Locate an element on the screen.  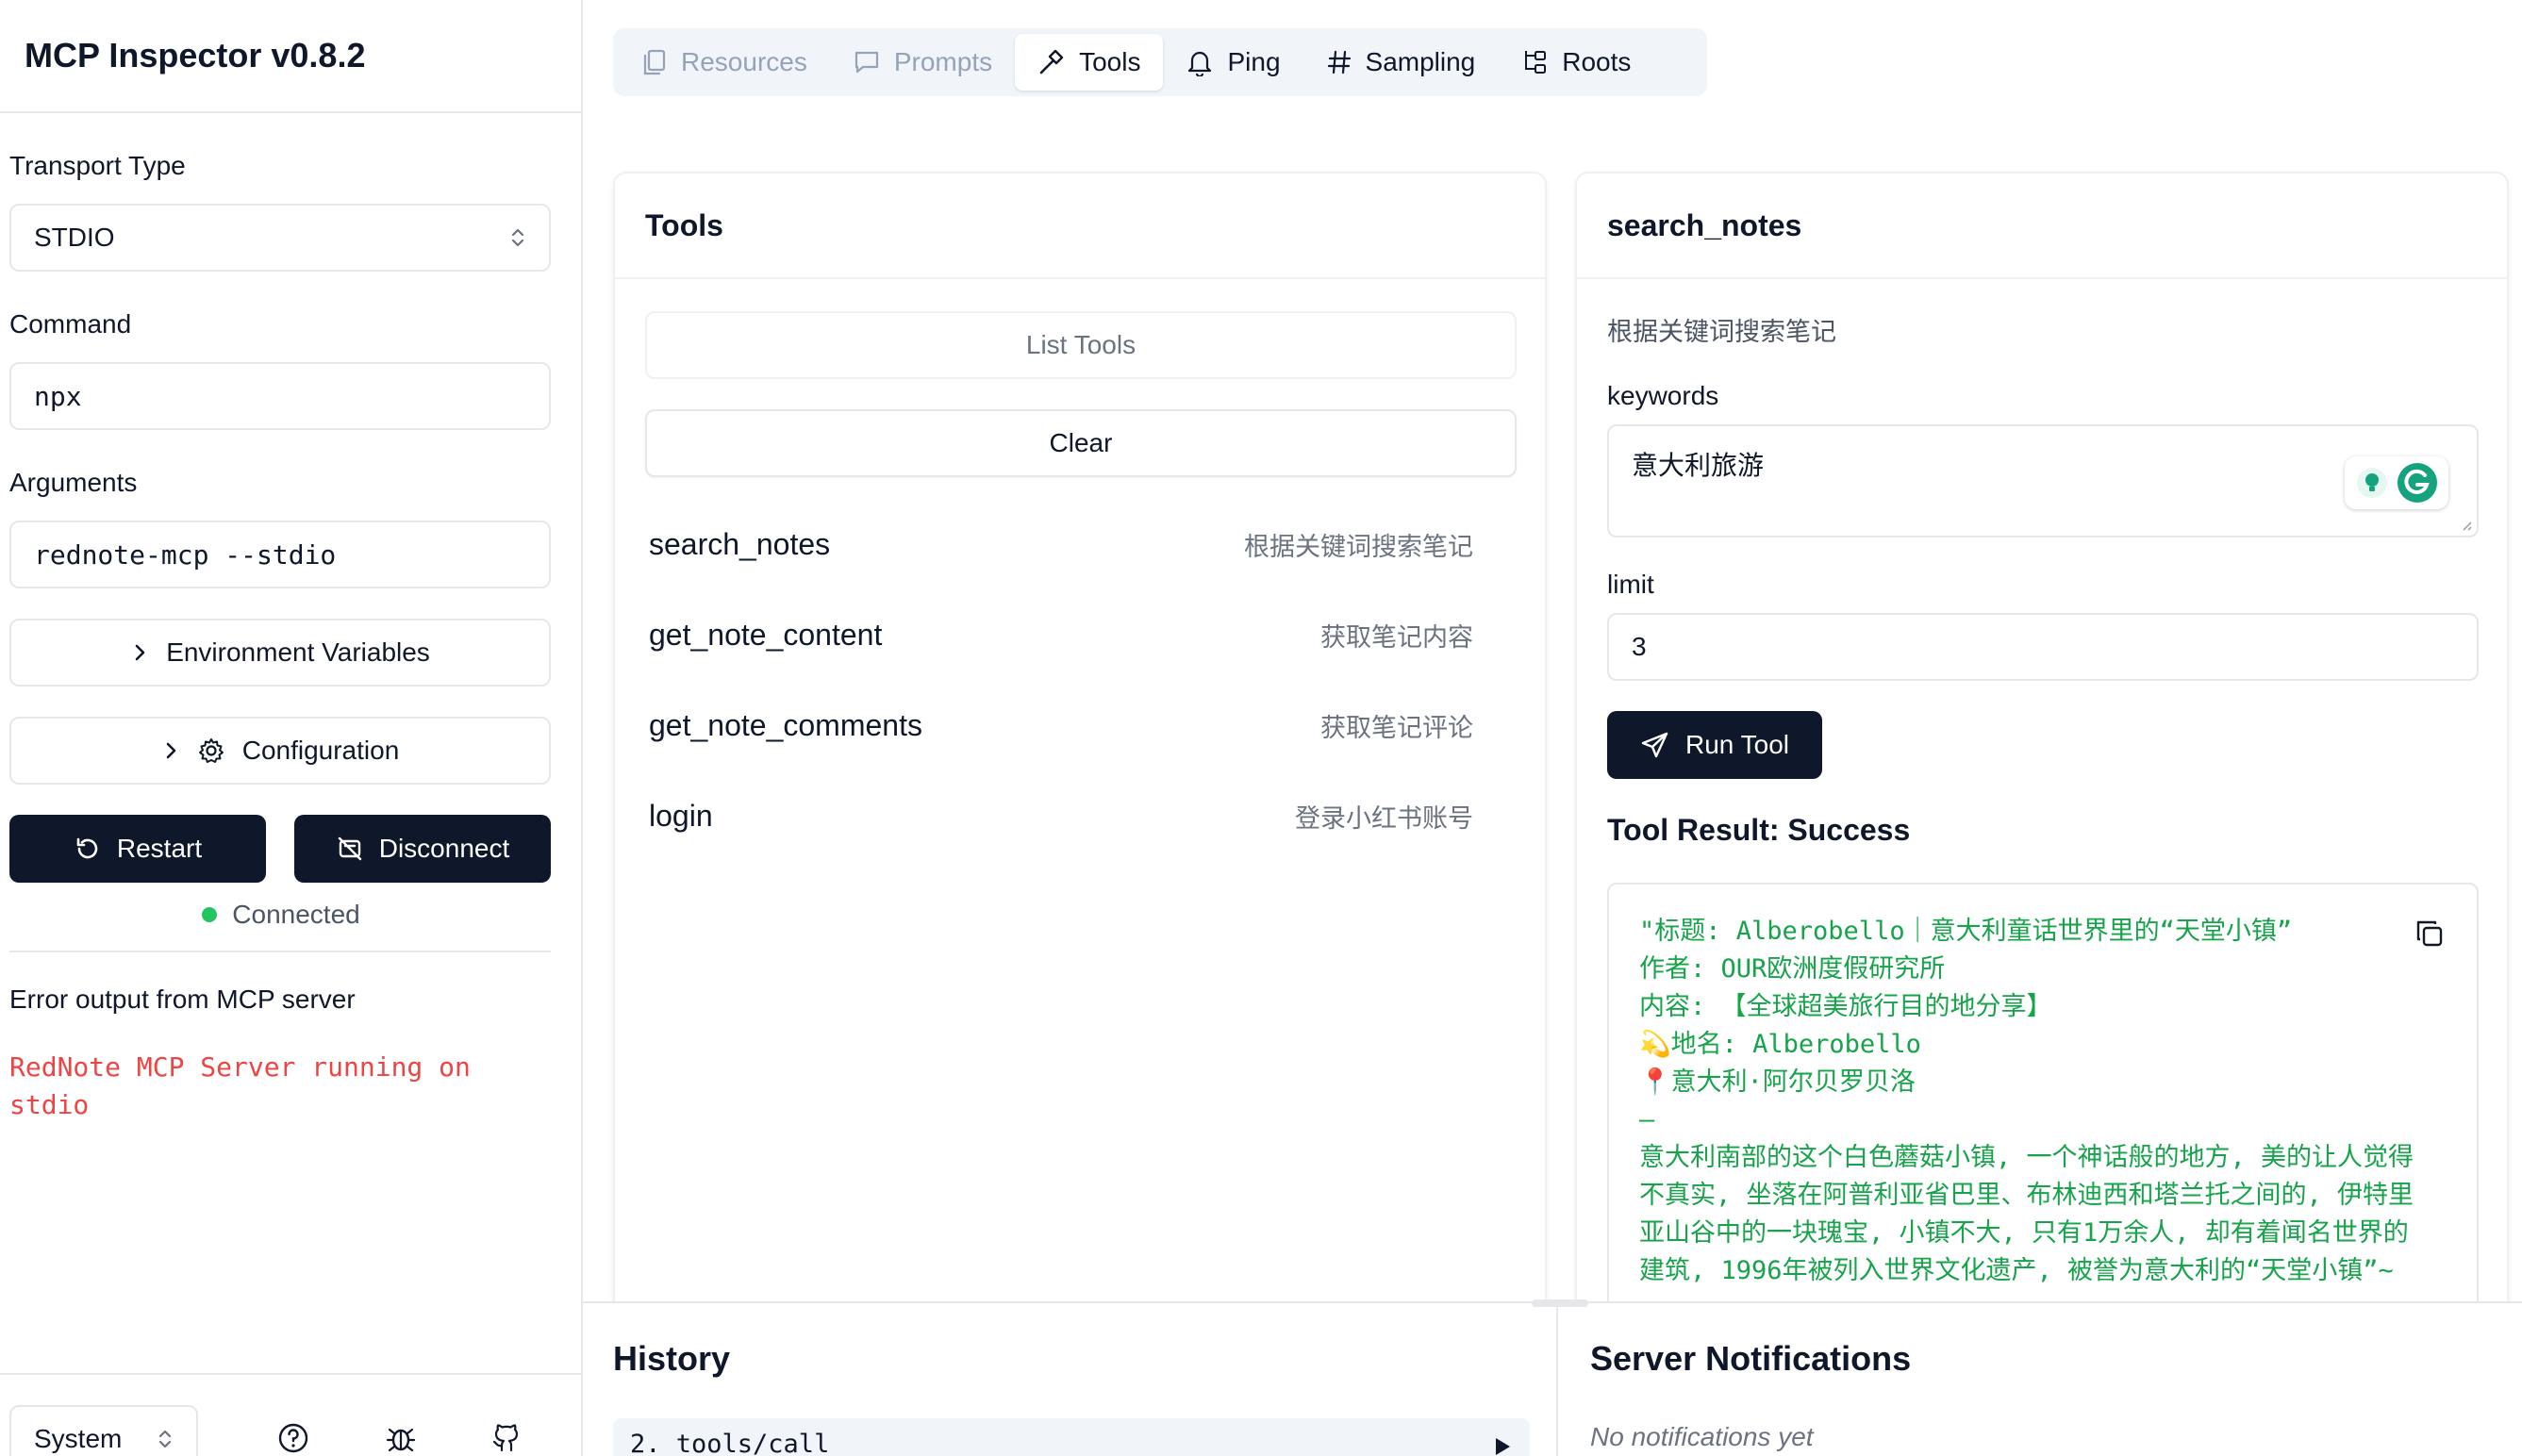
tool-result-title: Tool Result: Success is located at coordinates (1759, 830).